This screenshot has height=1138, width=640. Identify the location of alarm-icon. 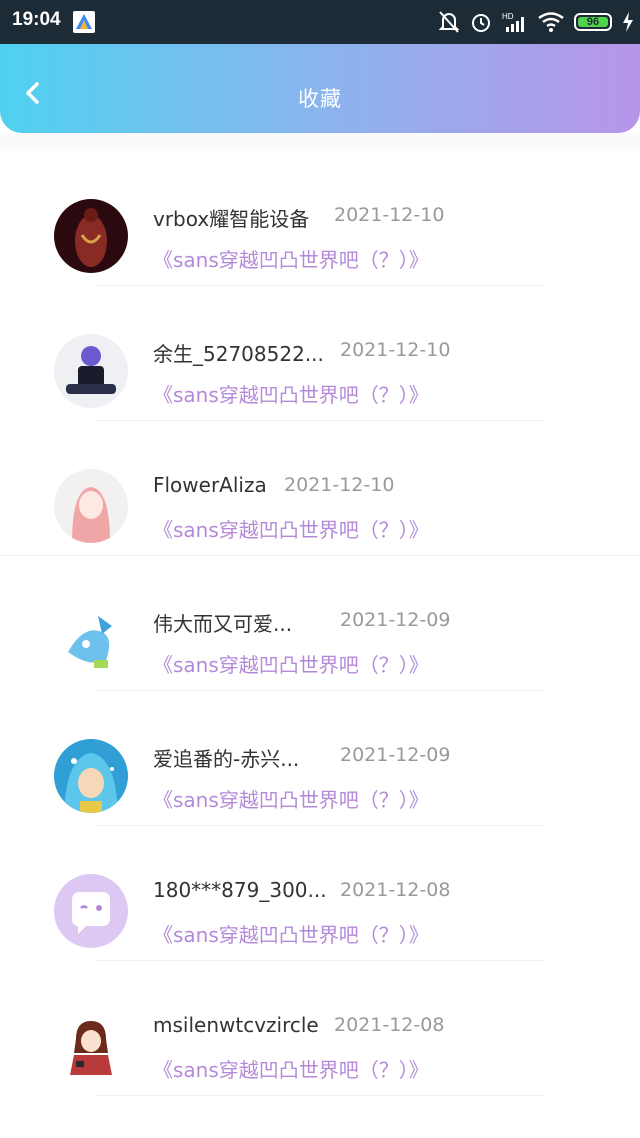
(481, 22).